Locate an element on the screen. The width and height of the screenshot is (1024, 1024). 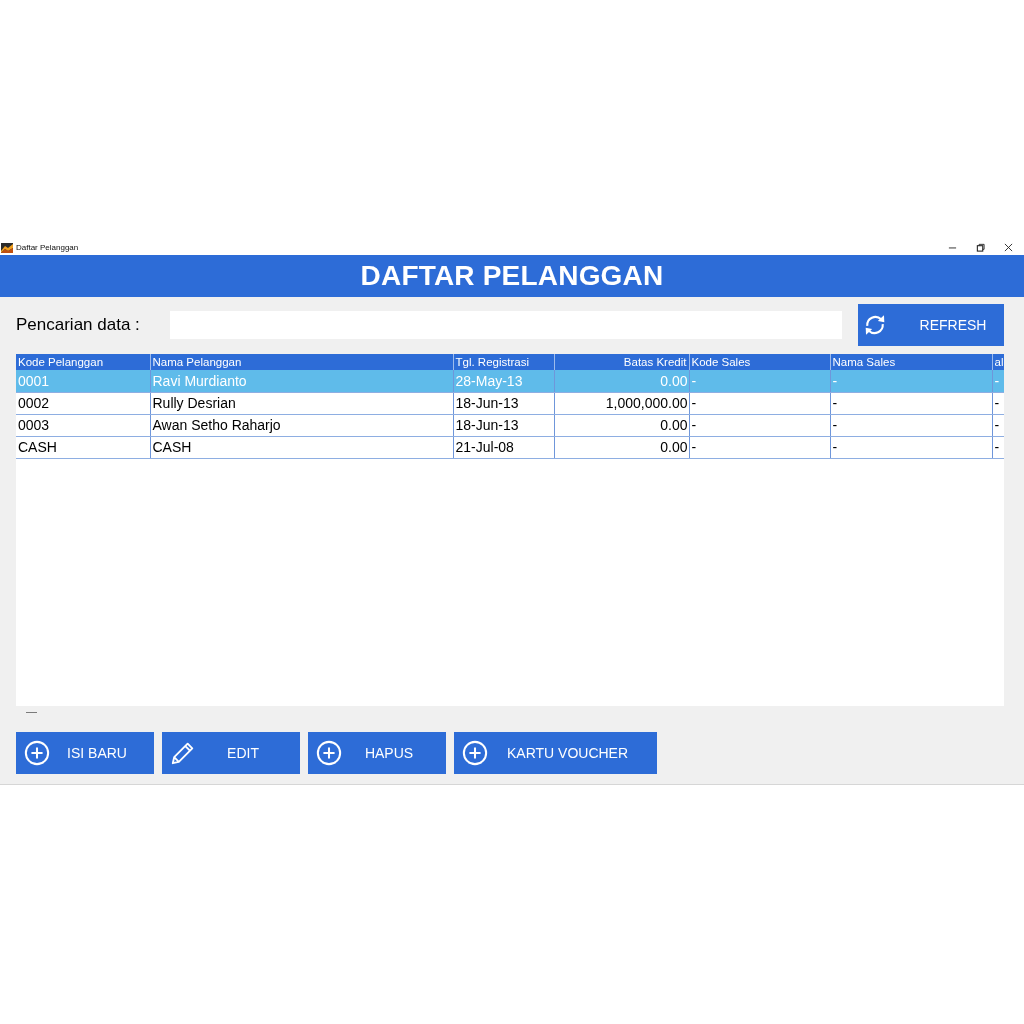
table-cell: Ravi Murdianto is located at coordinates (301, 381).